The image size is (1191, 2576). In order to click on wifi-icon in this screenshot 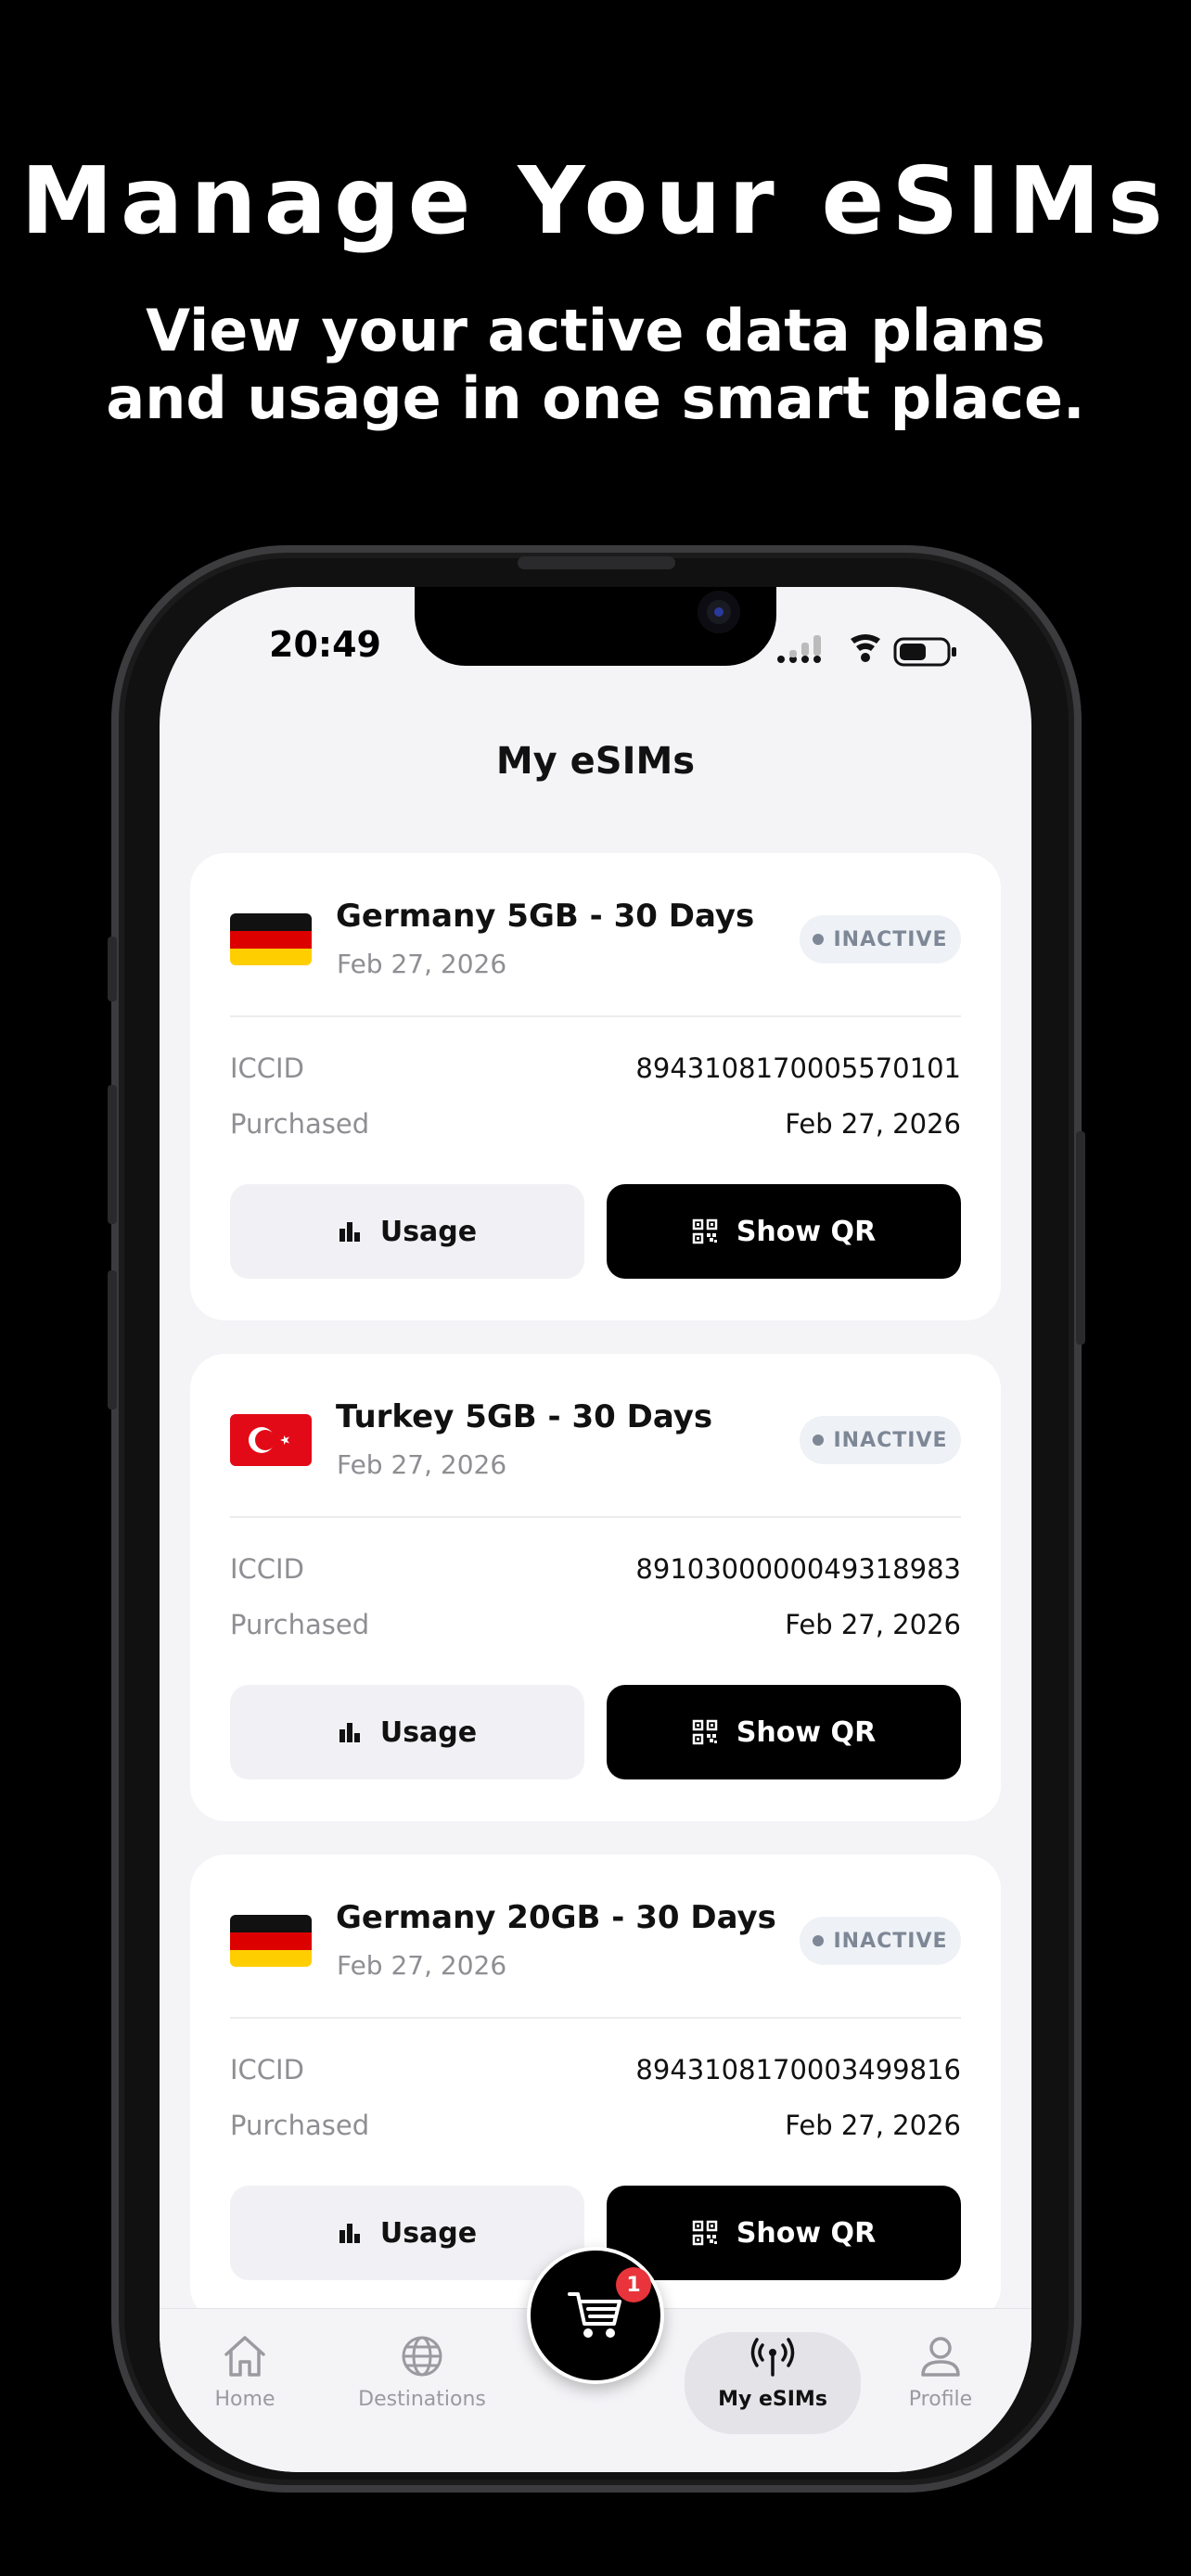, I will do `click(866, 648)`.